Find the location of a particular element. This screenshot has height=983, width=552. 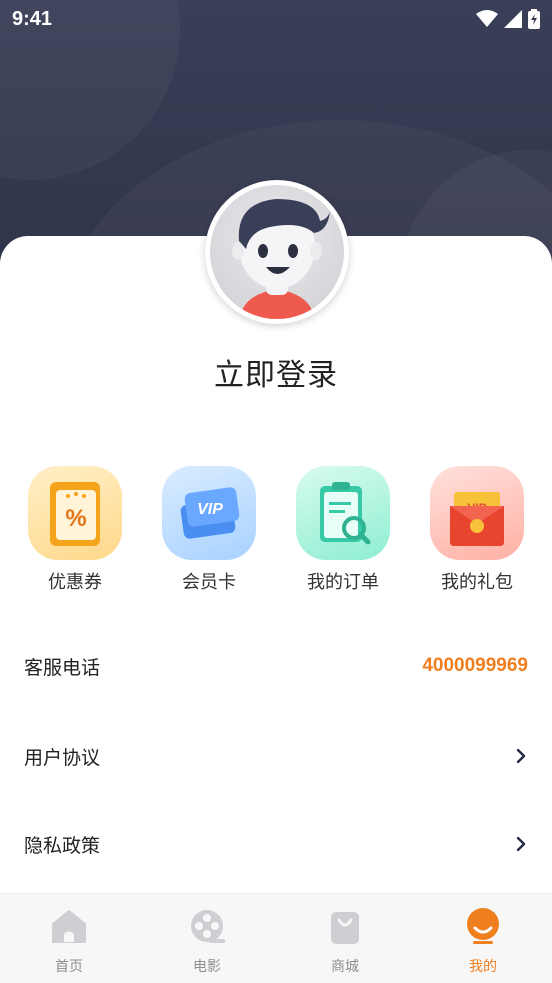

tab-home: 首页 is located at coordinates (69, 938).